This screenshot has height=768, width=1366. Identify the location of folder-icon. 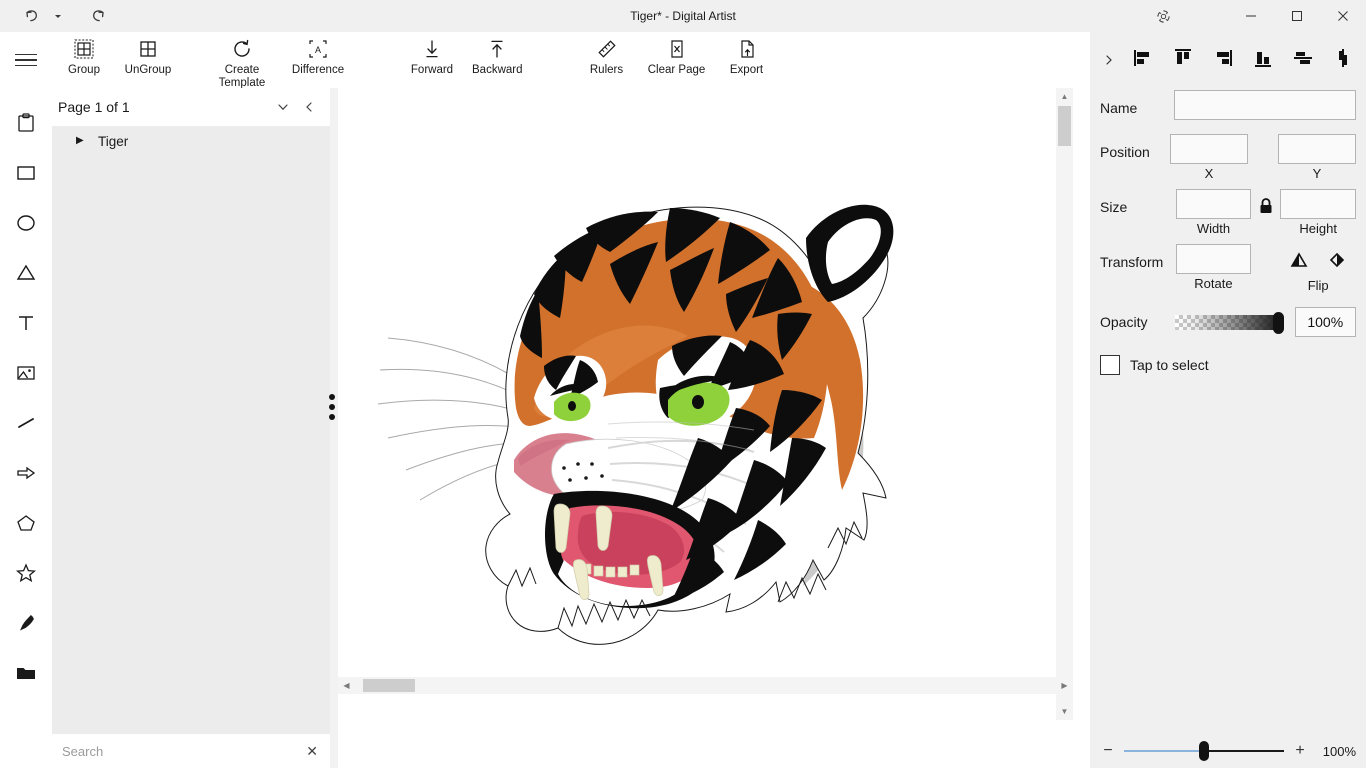
(26, 675).